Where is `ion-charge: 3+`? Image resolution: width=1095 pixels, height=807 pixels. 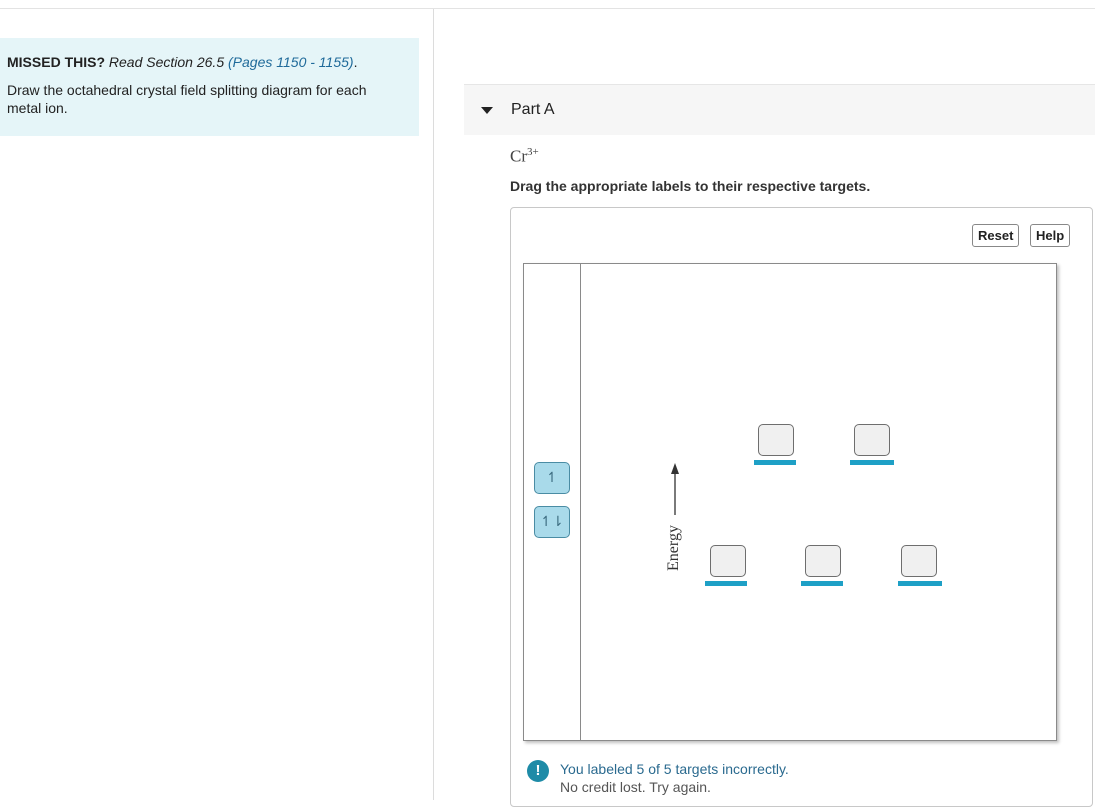 ion-charge: 3+ is located at coordinates (533, 152).